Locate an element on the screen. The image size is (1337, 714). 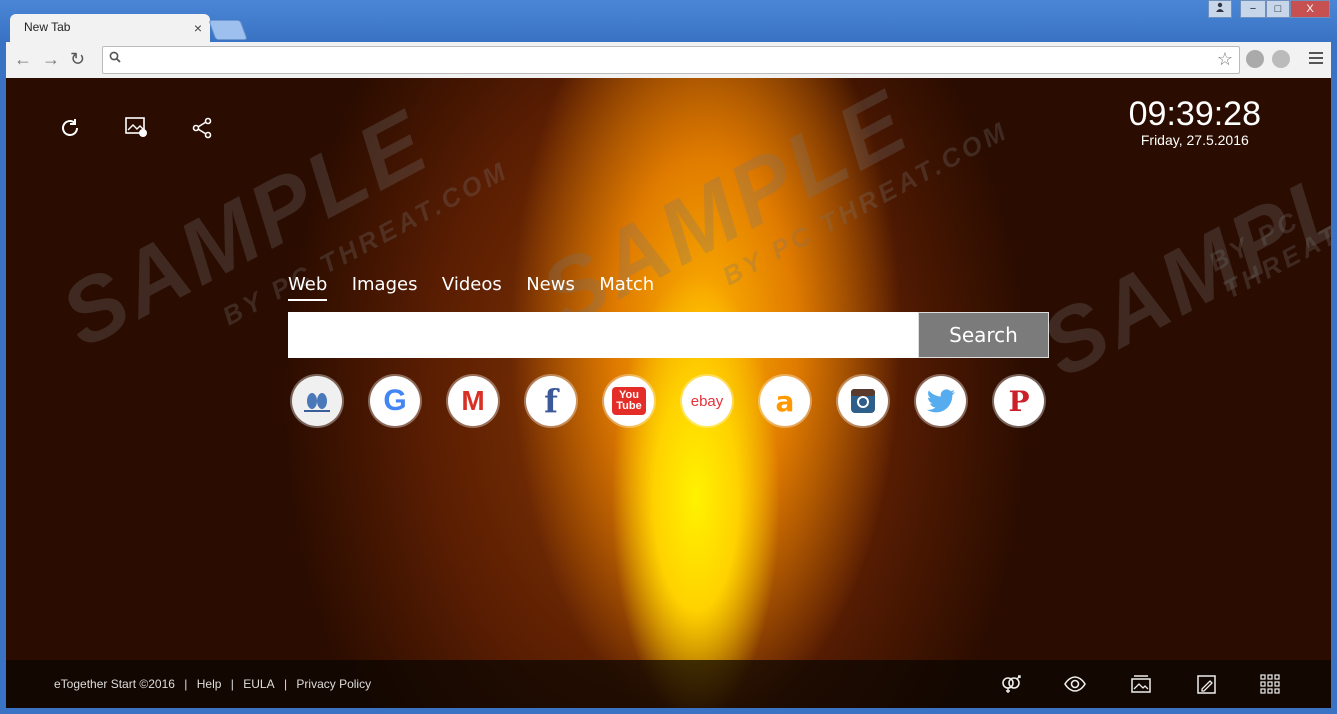
browser-toolbar: ← → ↻ ☆ is located at coordinates (668, 60).